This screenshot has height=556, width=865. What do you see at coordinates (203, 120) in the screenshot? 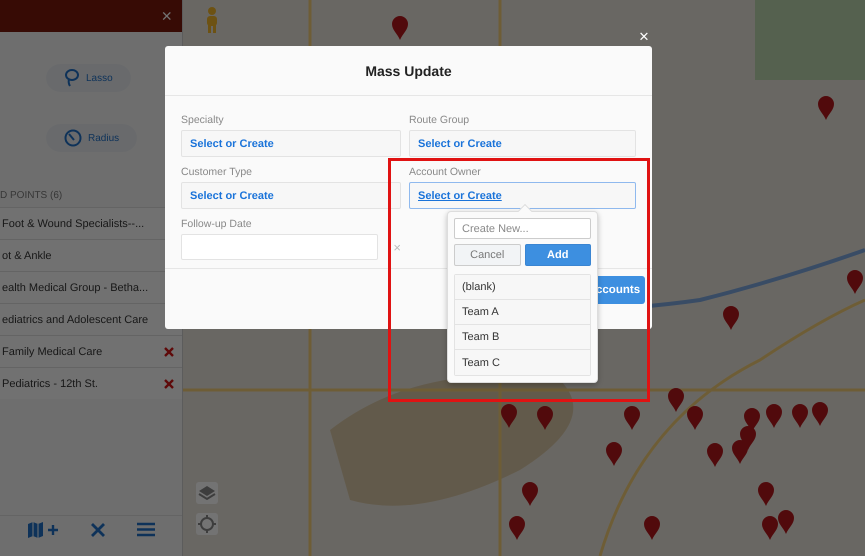
I see `field-label: Specialty` at bounding box center [203, 120].